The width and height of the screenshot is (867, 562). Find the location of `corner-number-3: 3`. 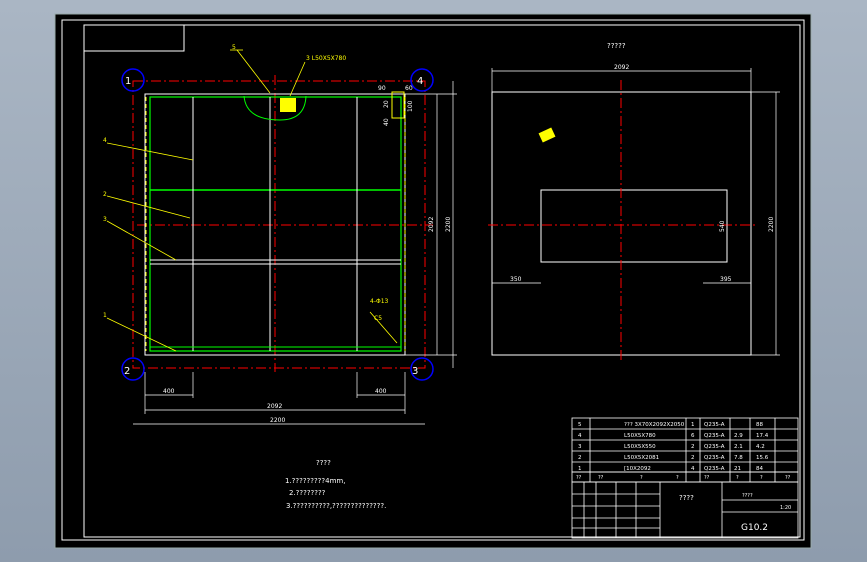

corner-number-3: 3 is located at coordinates (415, 371).